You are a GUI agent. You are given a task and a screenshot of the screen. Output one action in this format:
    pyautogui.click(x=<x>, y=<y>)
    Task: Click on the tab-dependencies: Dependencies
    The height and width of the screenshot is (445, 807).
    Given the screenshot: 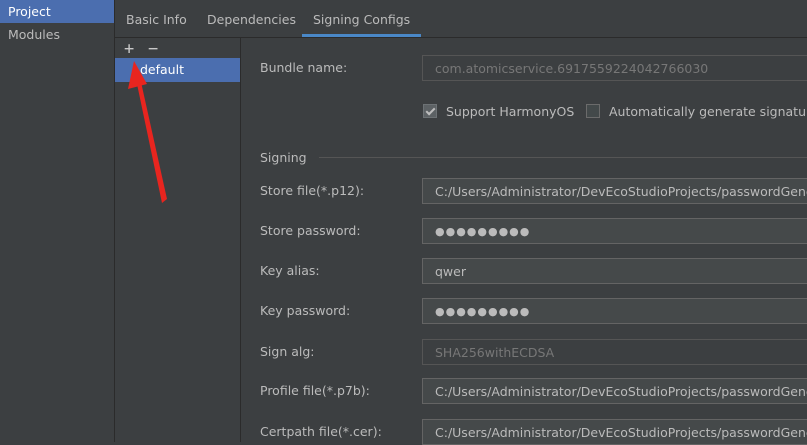 What is the action you would take?
    pyautogui.click(x=251, y=17)
    